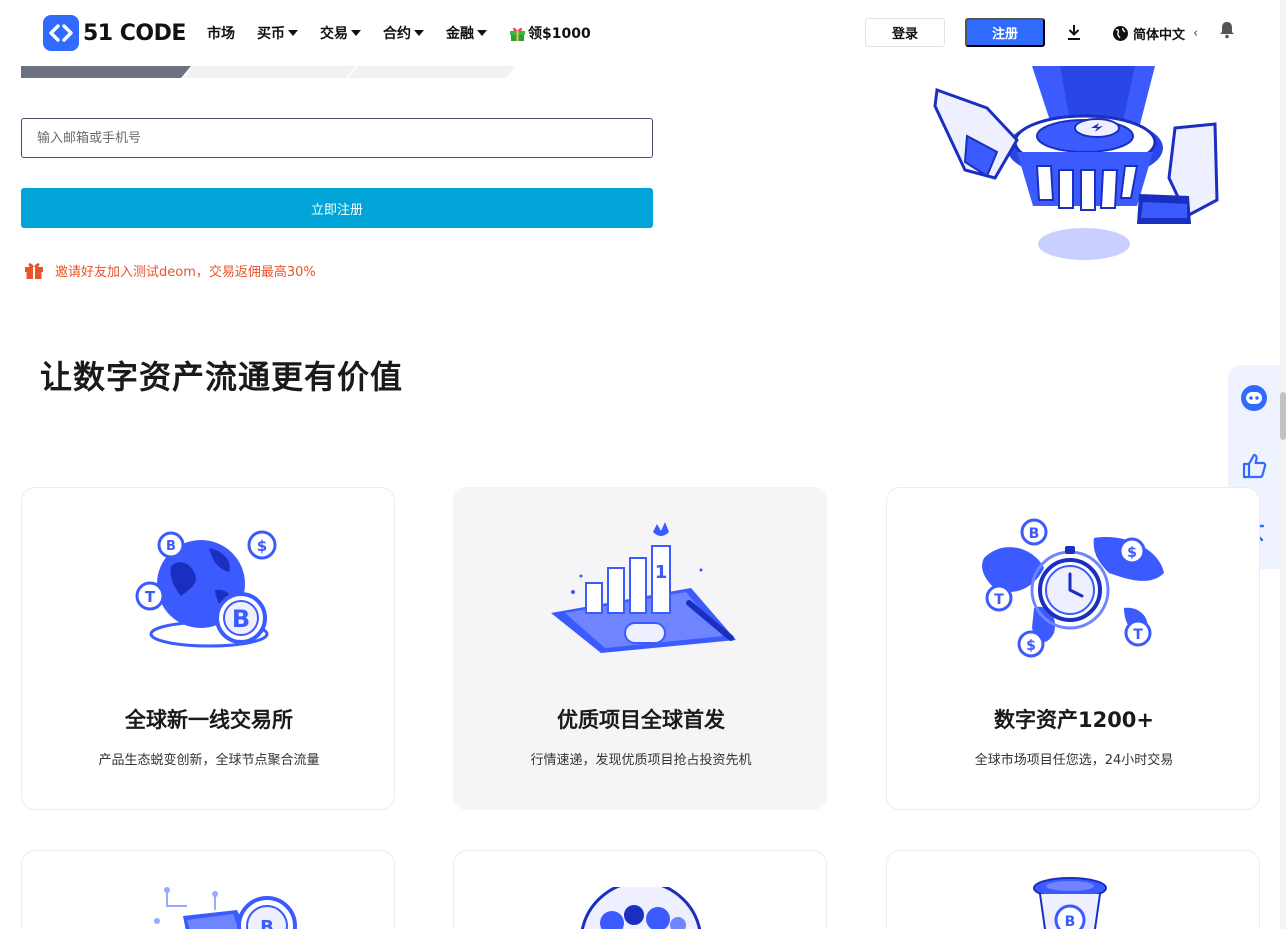 This screenshot has width=1286, height=929. Describe the element at coordinates (460, 34) in the screenshot. I see `nav-item-label: 金融` at that location.